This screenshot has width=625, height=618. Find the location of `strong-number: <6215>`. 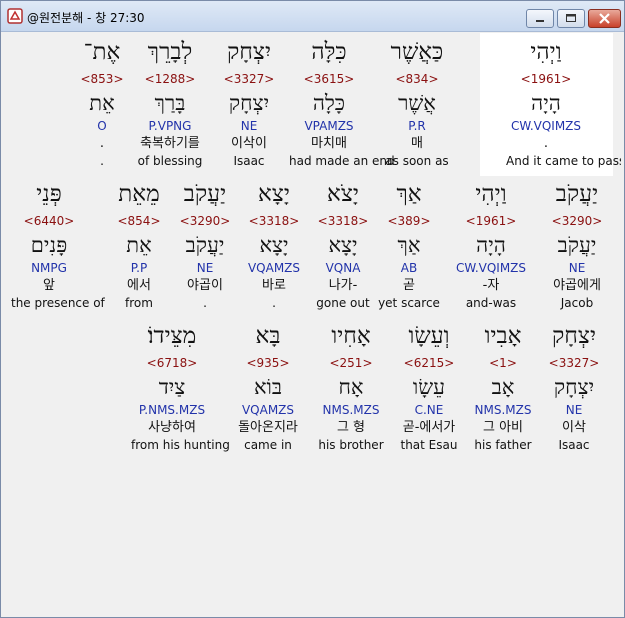

strong-number: <6215> is located at coordinates (429, 363).